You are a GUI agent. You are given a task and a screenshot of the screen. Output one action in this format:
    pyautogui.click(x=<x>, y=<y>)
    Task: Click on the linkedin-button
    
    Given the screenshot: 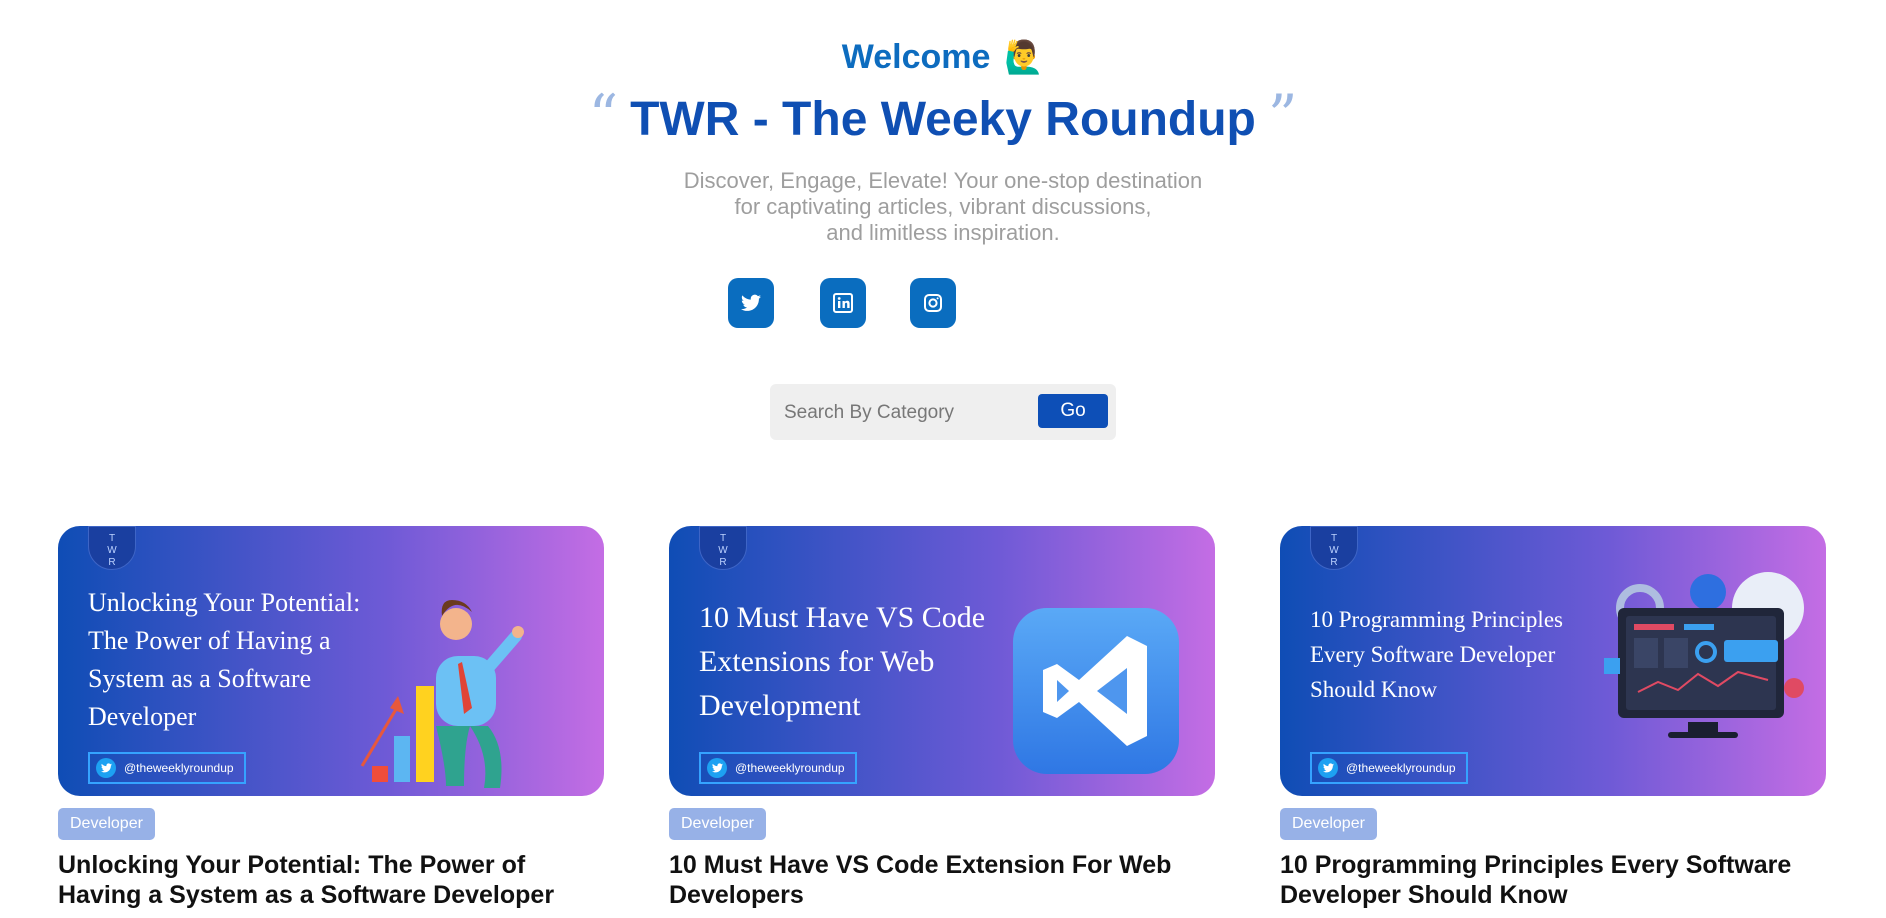 What is the action you would take?
    pyautogui.click(x=843, y=303)
    